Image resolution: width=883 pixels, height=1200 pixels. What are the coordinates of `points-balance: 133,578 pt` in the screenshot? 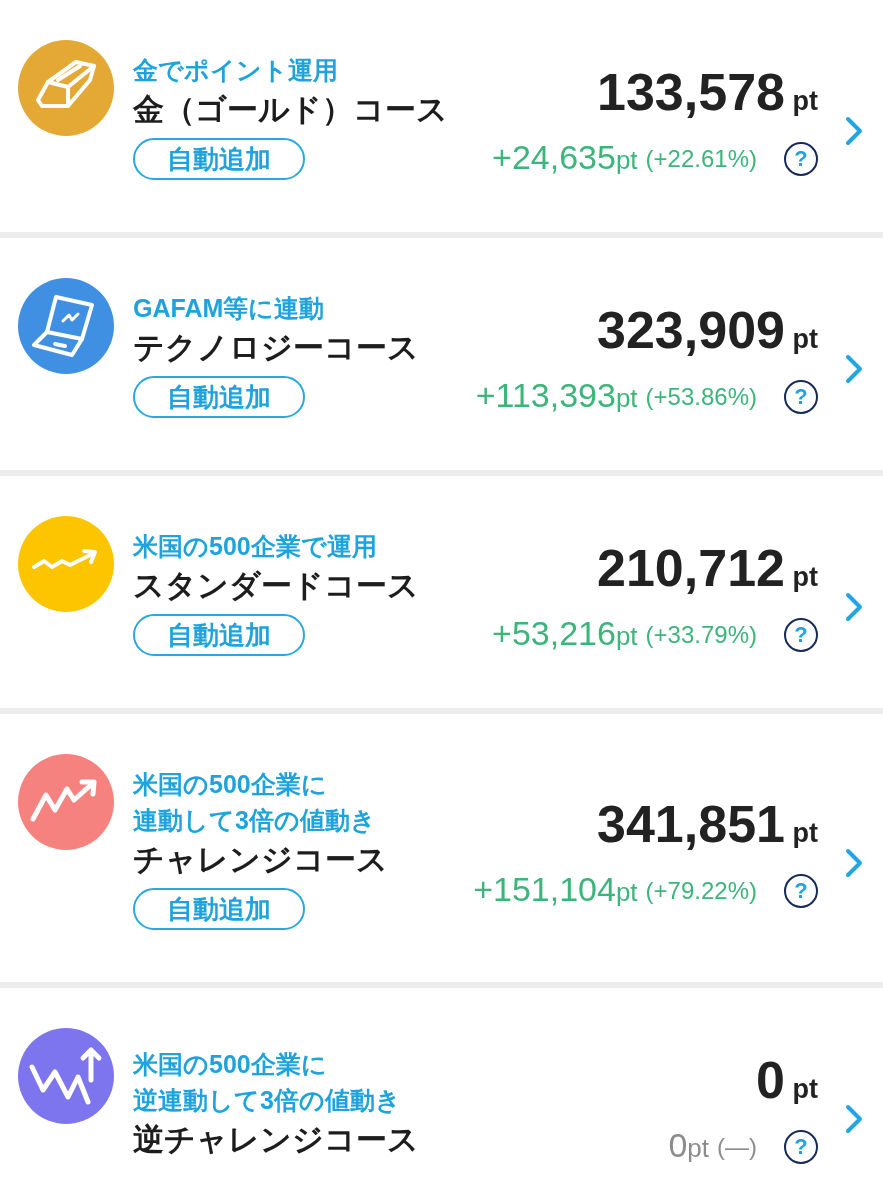 It's located at (707, 93).